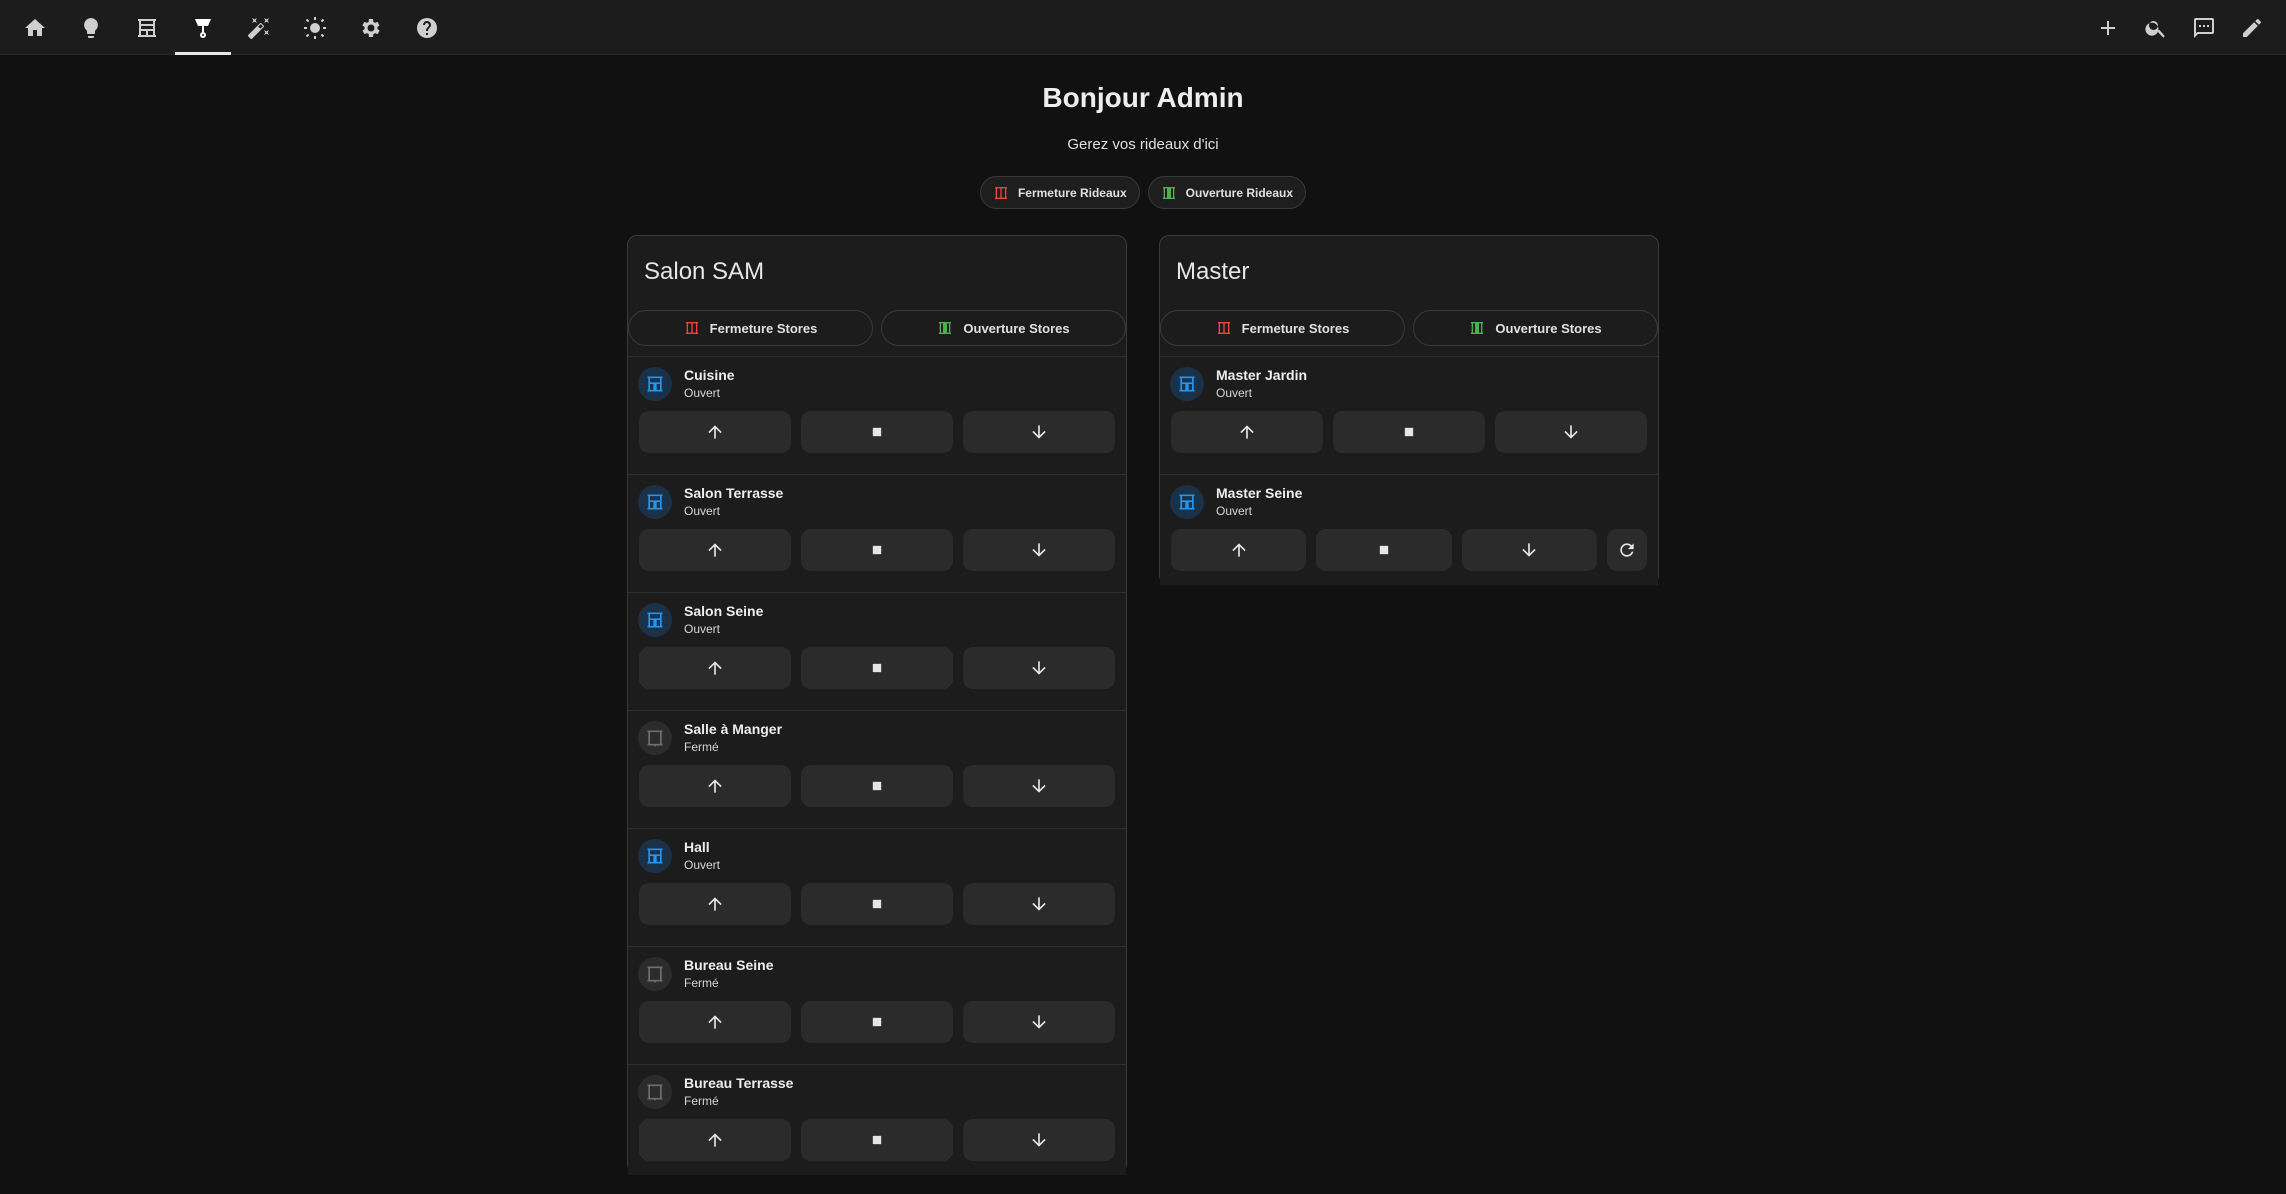 The image size is (2286, 1194). What do you see at coordinates (728, 965) in the screenshot?
I see `cover-name: Bureau Seine` at bounding box center [728, 965].